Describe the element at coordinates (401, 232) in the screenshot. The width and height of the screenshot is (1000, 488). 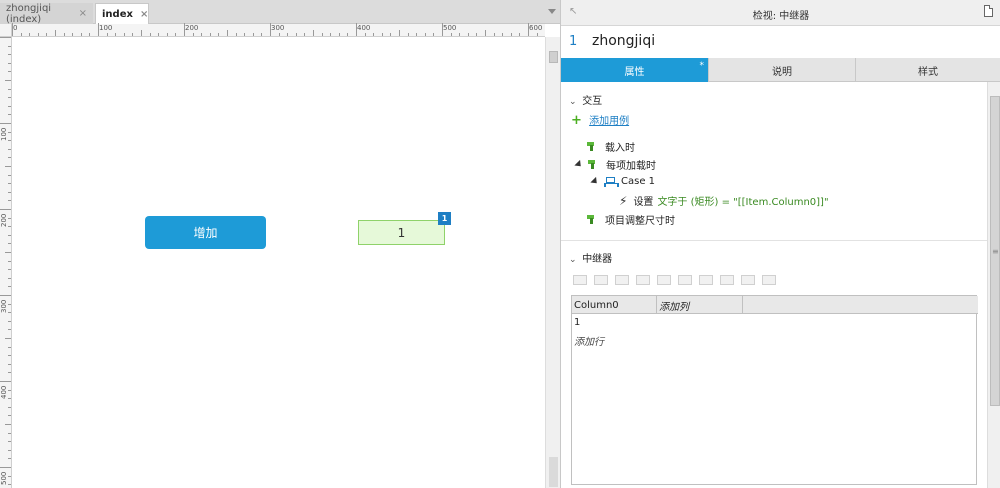
I see `repeater-item-rectangle: 1` at that location.